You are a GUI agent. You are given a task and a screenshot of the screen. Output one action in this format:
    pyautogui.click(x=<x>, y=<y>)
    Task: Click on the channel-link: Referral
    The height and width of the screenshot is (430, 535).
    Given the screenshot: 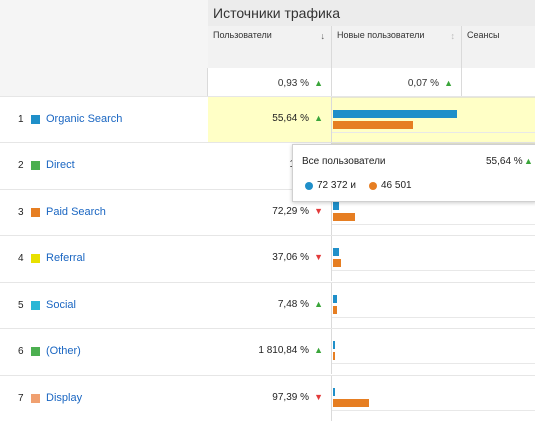 What is the action you would take?
    pyautogui.click(x=65, y=258)
    